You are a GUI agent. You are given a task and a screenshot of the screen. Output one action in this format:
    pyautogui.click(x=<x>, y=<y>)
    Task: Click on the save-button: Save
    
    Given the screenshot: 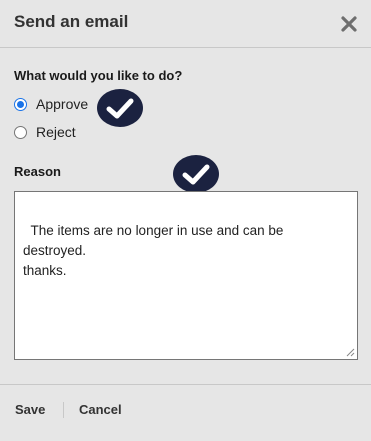 What is the action you would take?
    pyautogui.click(x=30, y=409)
    